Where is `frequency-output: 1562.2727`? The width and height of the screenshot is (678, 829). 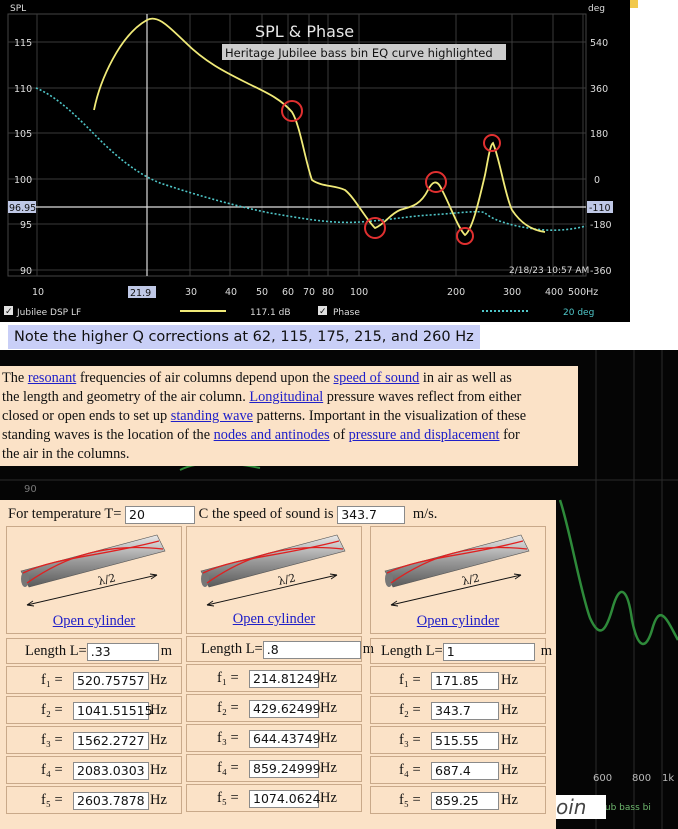 frequency-output: 1562.2727 is located at coordinates (111, 740).